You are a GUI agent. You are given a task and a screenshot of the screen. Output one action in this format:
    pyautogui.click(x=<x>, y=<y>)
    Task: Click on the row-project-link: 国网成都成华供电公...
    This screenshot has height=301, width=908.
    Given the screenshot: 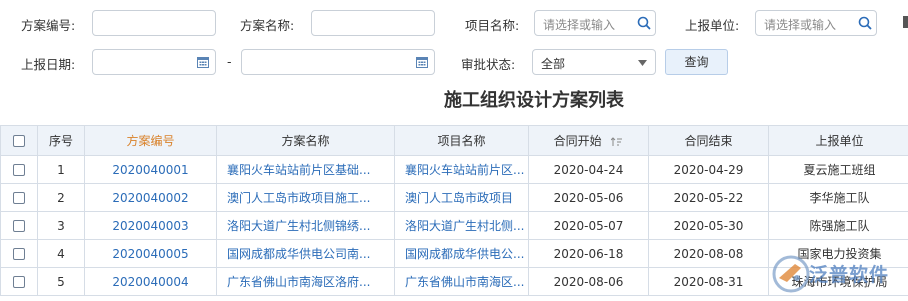 What is the action you would take?
    pyautogui.click(x=462, y=254)
    